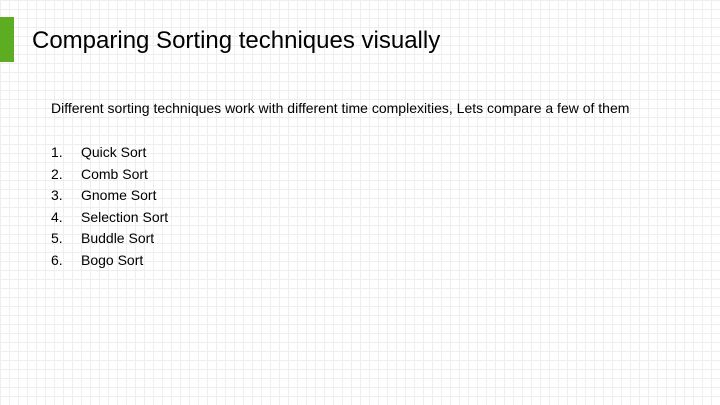 Image resolution: width=720 pixels, height=405 pixels. What do you see at coordinates (57, 216) in the screenshot?
I see `list-item-number: 4.` at bounding box center [57, 216].